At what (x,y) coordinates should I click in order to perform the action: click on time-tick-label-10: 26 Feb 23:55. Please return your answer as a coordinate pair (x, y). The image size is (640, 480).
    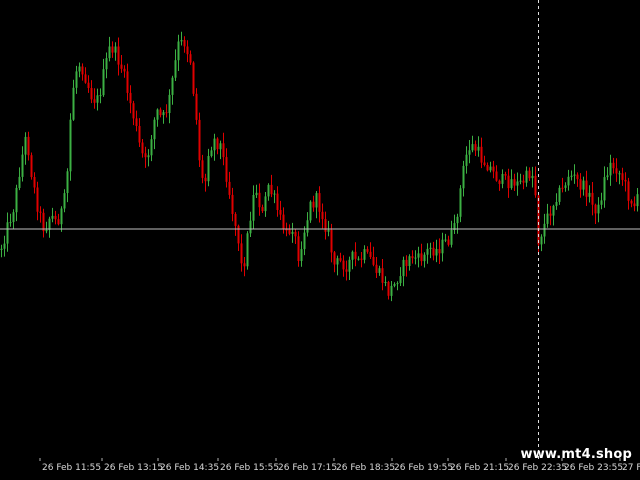
    Looking at the image, I should click on (593, 468).